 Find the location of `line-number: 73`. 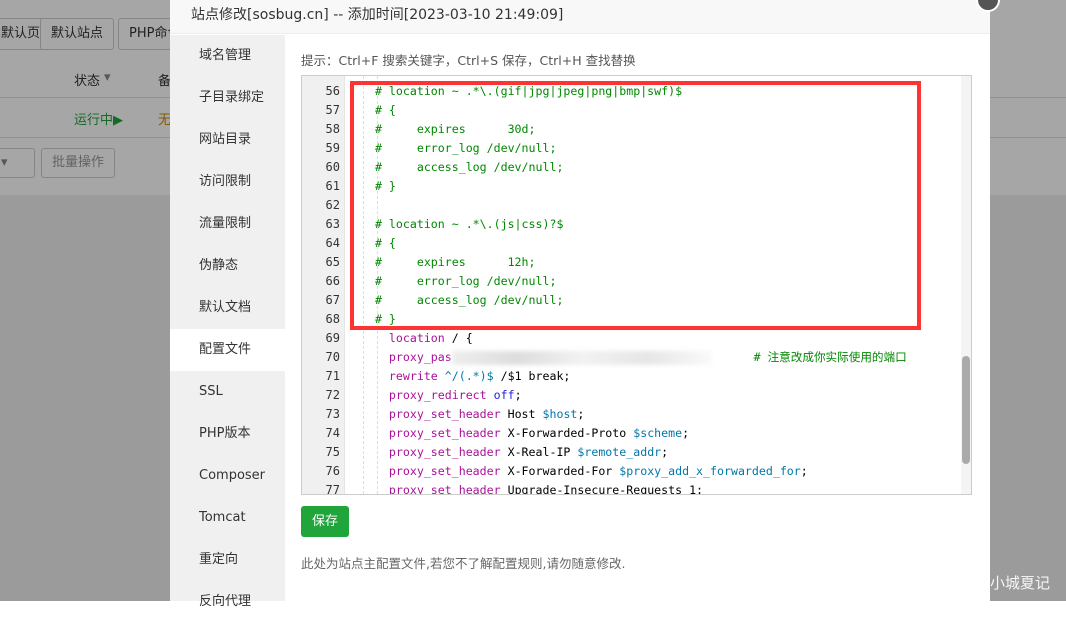

line-number: 73 is located at coordinates (332, 414).